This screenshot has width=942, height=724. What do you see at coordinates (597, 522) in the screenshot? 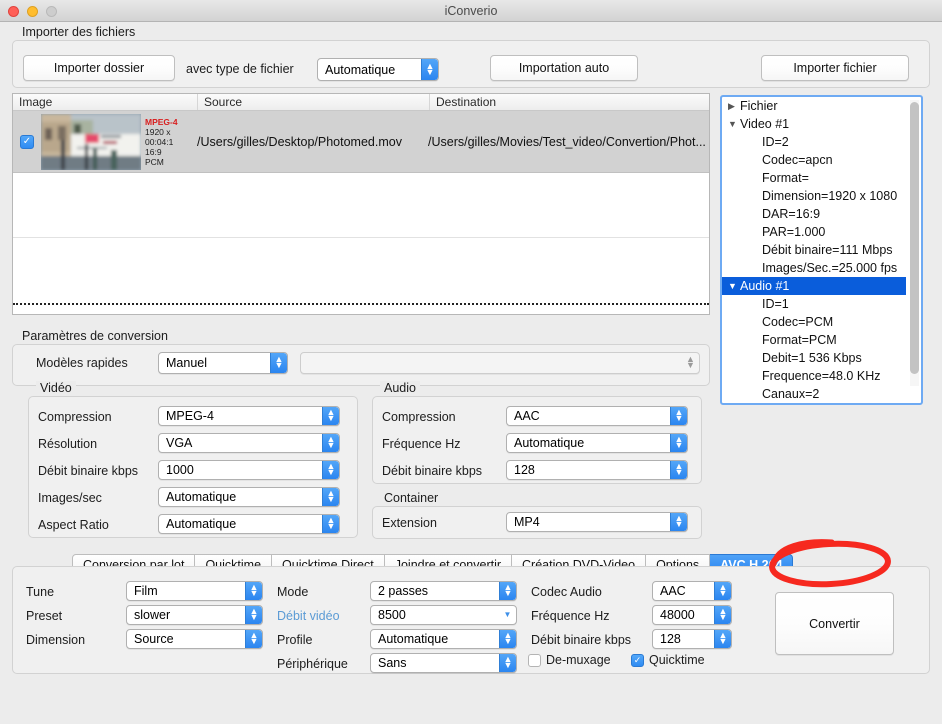
I see `container-extension-select: MP4 ▲ ▼` at bounding box center [597, 522].